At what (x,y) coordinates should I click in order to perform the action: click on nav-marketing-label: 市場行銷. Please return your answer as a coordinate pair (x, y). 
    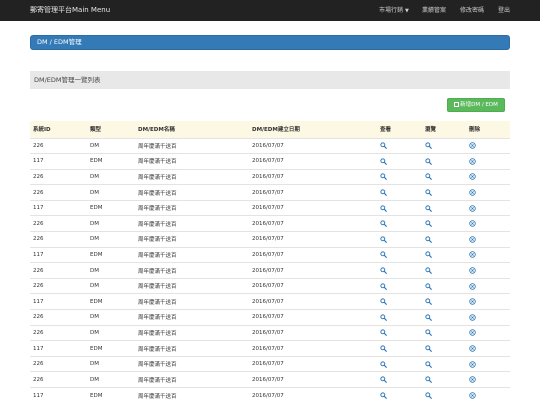
    Looking at the image, I should click on (391, 10).